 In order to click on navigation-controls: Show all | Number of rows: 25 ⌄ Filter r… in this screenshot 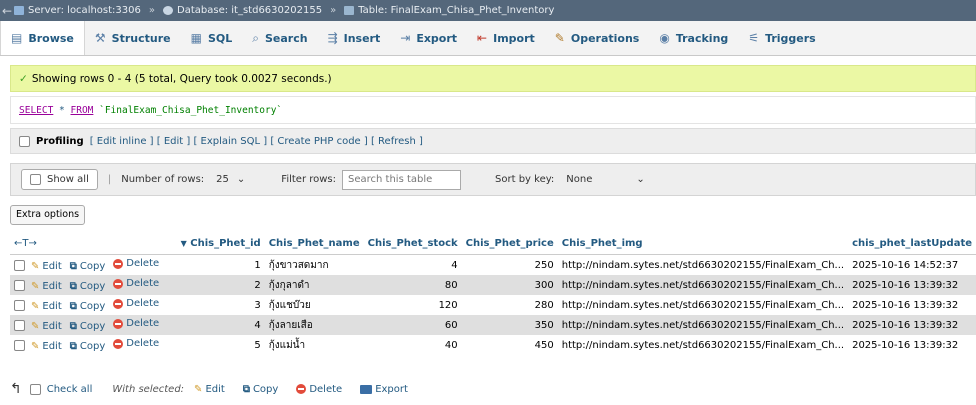, I will do `click(493, 179)`.